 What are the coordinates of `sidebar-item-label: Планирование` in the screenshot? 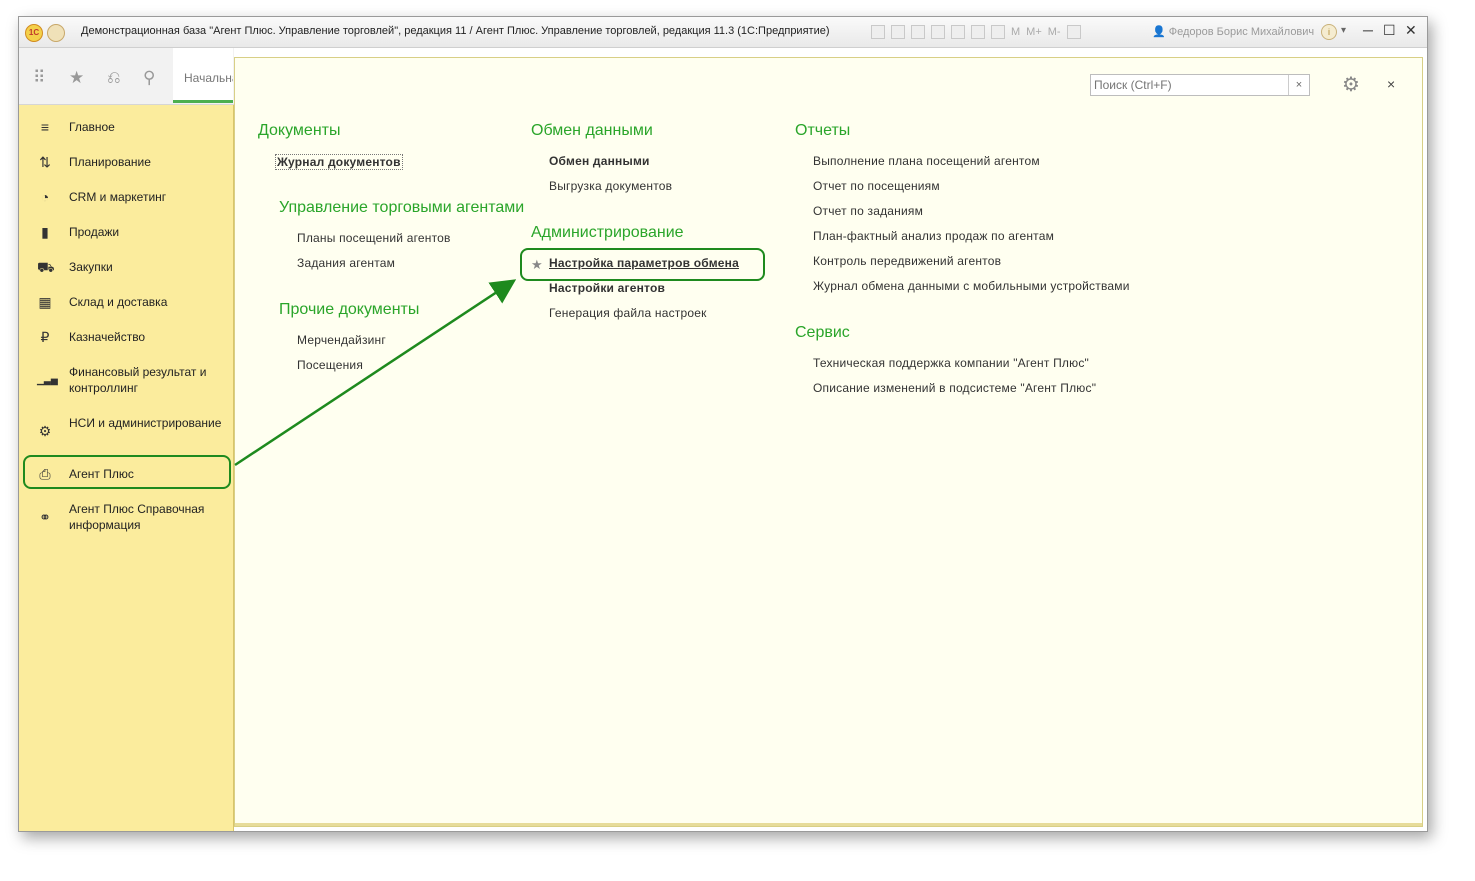 It's located at (110, 162).